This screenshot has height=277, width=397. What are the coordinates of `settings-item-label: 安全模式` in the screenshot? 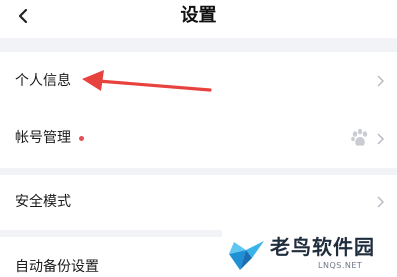 It's located at (43, 202).